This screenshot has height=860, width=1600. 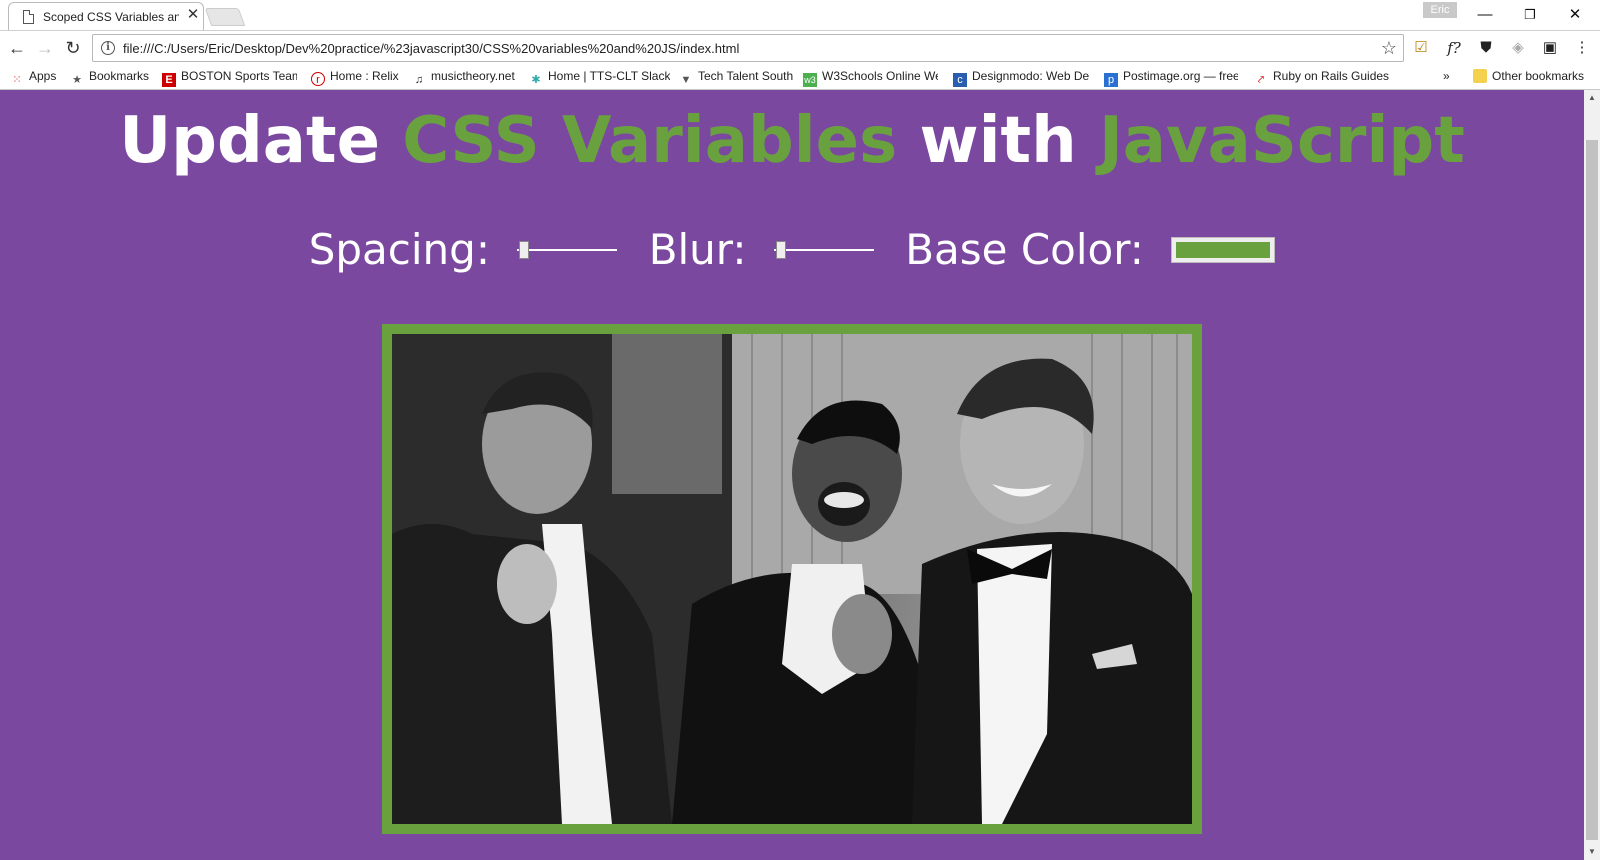 What do you see at coordinates (399, 249) in the screenshot?
I see `spacing-label: Spacing:` at bounding box center [399, 249].